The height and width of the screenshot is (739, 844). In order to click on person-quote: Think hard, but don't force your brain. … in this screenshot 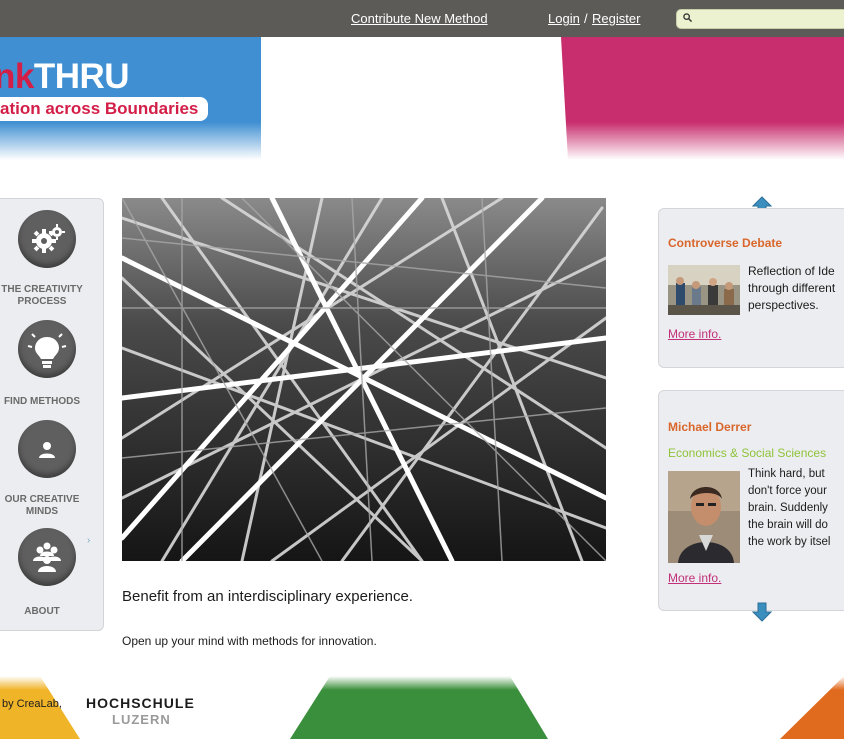, I will do `click(796, 508)`.